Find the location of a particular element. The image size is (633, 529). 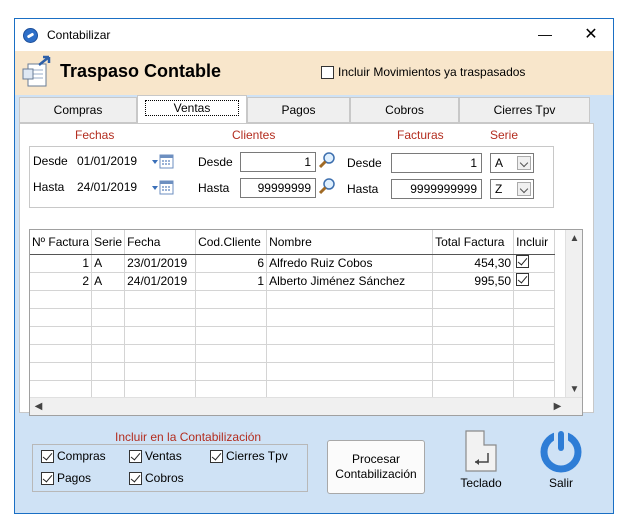

col-cliente: Cod.Cliente is located at coordinates (231, 242).